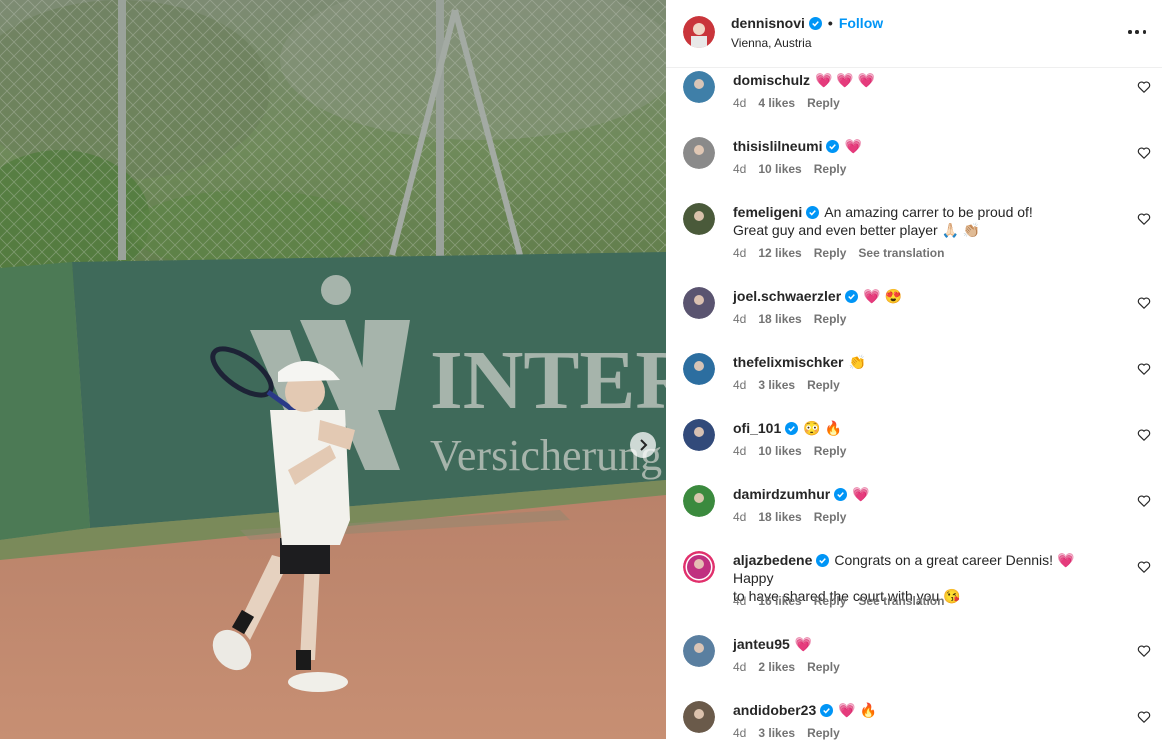  What do you see at coordinates (823, 428) in the screenshot?
I see `comment-body: 😳 🔥` at bounding box center [823, 428].